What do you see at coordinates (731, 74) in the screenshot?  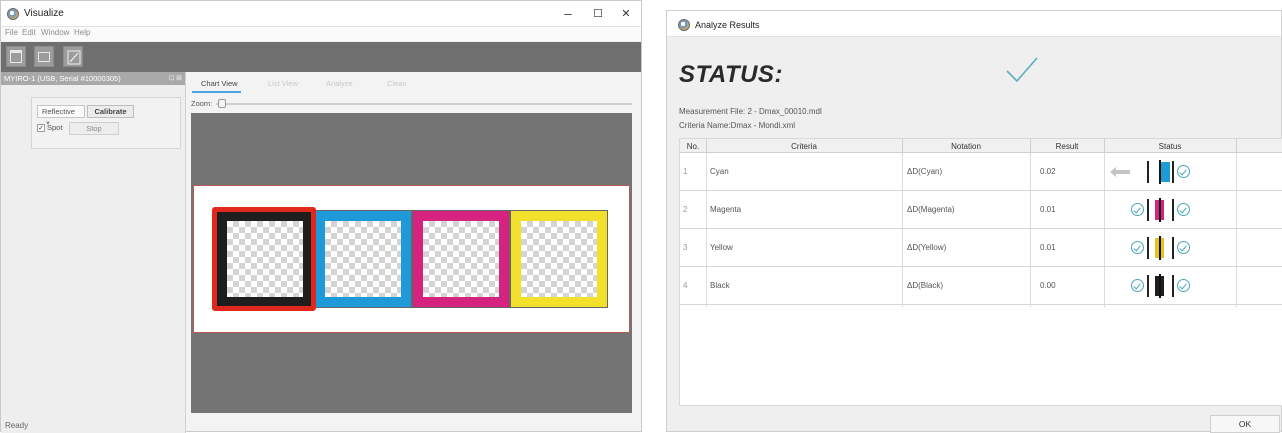 I see `status-heading: STATUS:` at bounding box center [731, 74].